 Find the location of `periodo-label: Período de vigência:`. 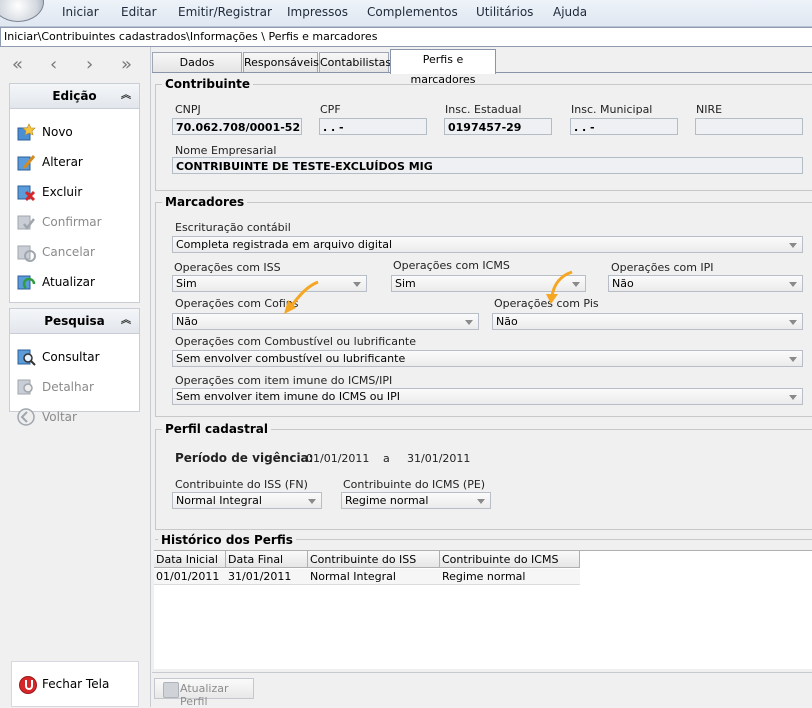

periodo-label: Período de vigência: is located at coordinates (244, 458).